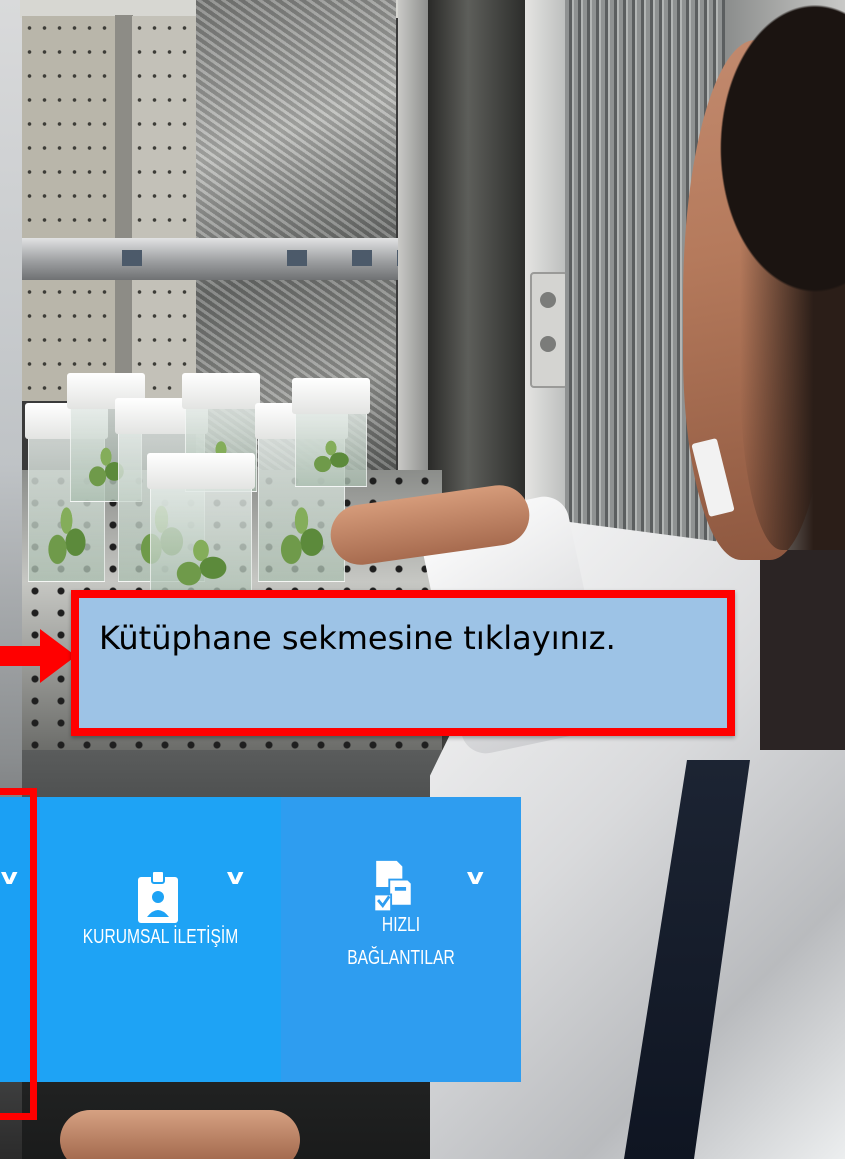 The height and width of the screenshot is (1159, 845). What do you see at coordinates (770, 165) in the screenshot?
I see `researcher-hair` at bounding box center [770, 165].